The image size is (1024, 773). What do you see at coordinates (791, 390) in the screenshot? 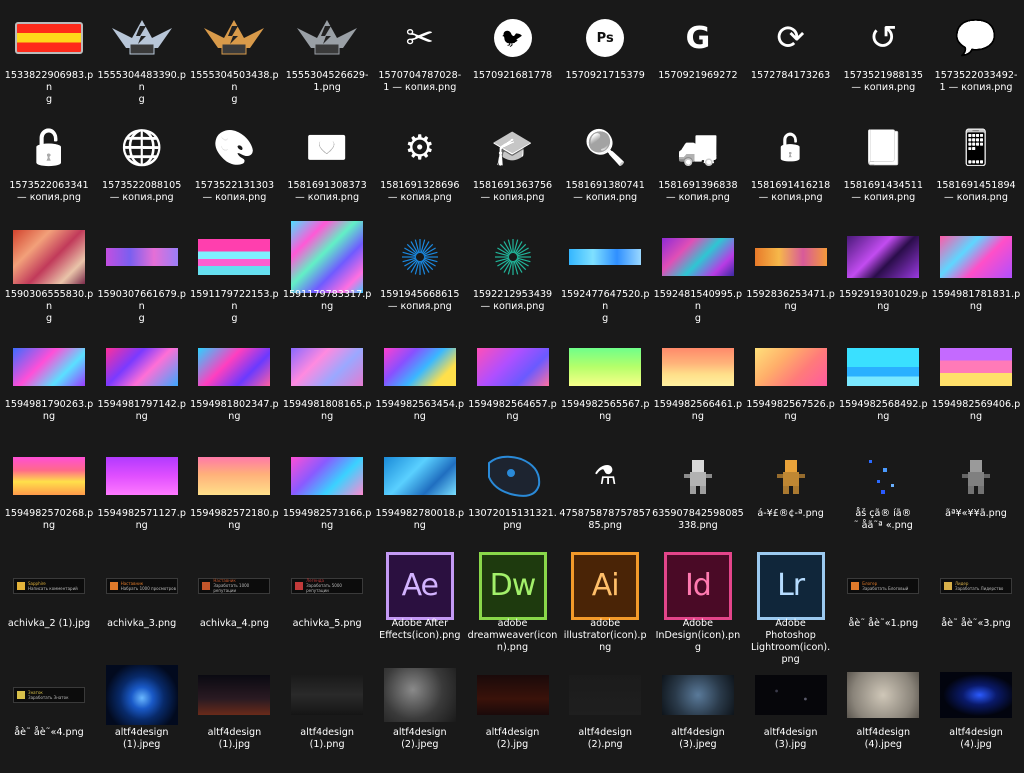
I see `file-tile: 1594982567526.p ng` at bounding box center [791, 390].